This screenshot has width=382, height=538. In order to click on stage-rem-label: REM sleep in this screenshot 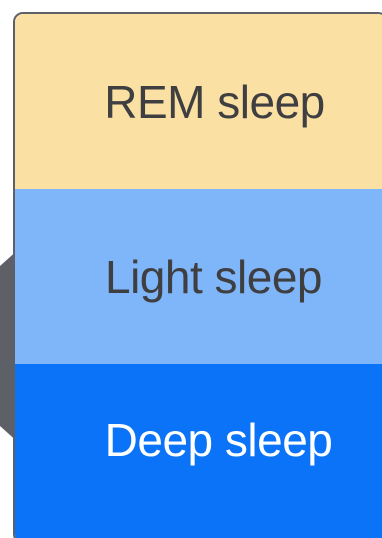, I will do `click(214, 101)`.